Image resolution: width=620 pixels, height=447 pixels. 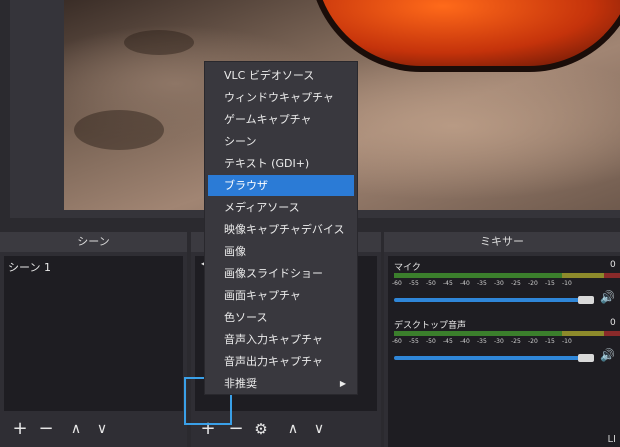 What do you see at coordinates (281, 339) in the screenshot?
I see `menu-item-audio-input-capture: 音声入力キャプチャ` at bounding box center [281, 339].